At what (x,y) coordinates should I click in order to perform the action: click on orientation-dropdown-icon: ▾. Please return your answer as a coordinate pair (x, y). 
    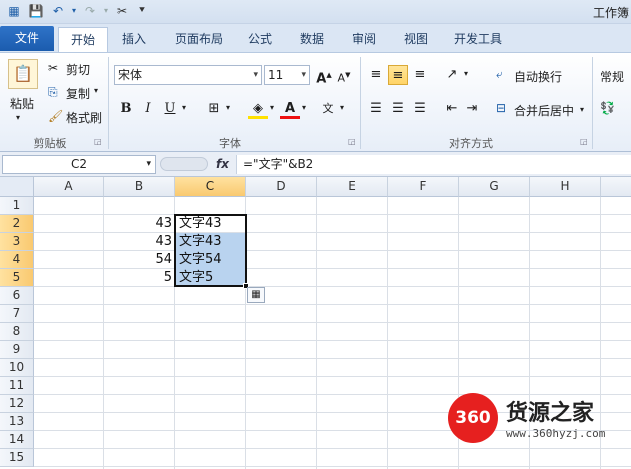
    Looking at the image, I should click on (466, 73).